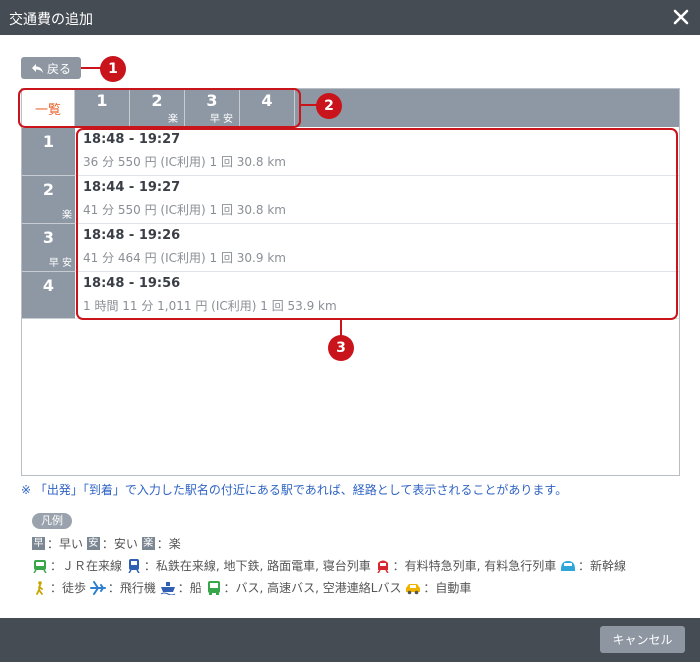 The height and width of the screenshot is (662, 700). What do you see at coordinates (309, 105) in the screenshot?
I see `callout-2-line` at bounding box center [309, 105].